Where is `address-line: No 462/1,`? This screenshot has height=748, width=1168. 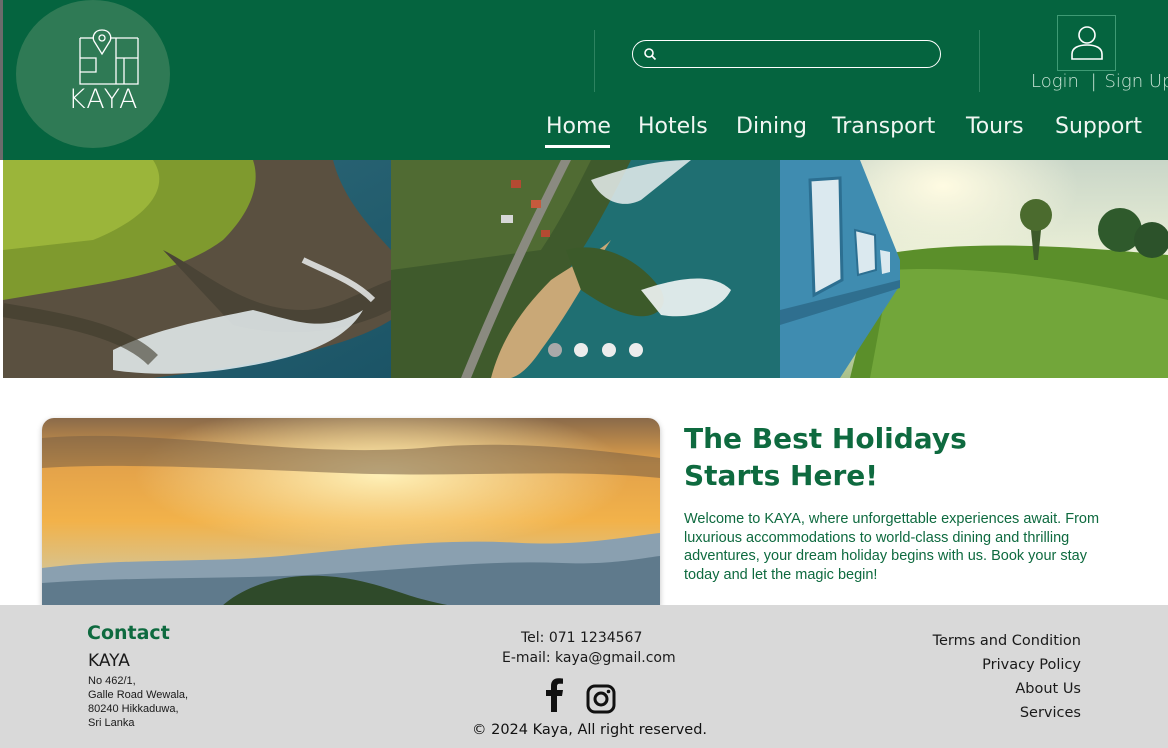 address-line: No 462/1, is located at coordinates (112, 681).